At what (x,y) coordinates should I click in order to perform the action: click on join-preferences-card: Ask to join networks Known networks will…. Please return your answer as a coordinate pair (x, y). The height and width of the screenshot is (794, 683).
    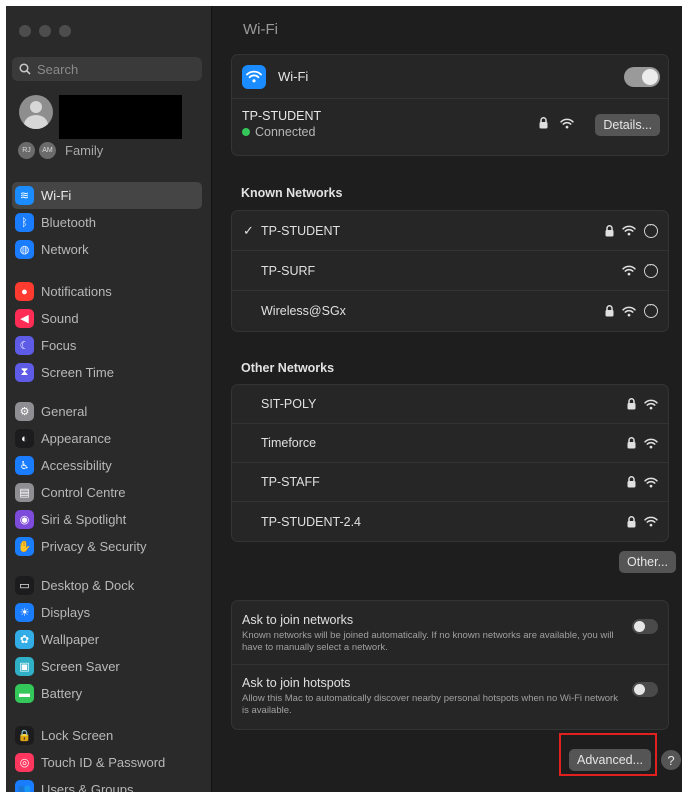
    Looking at the image, I should click on (450, 665).